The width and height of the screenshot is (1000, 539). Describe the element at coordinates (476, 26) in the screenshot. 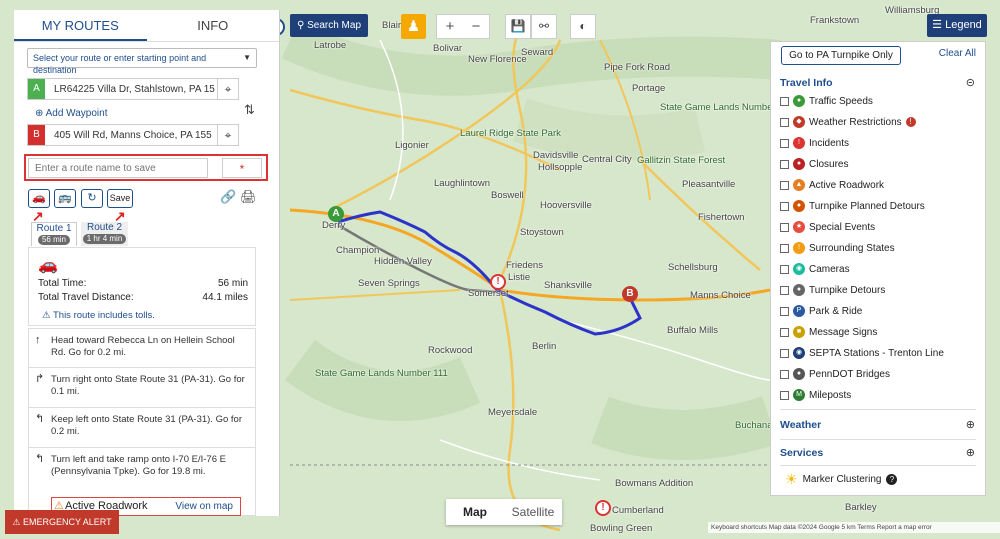

I see `zoom-out-button: −` at that location.